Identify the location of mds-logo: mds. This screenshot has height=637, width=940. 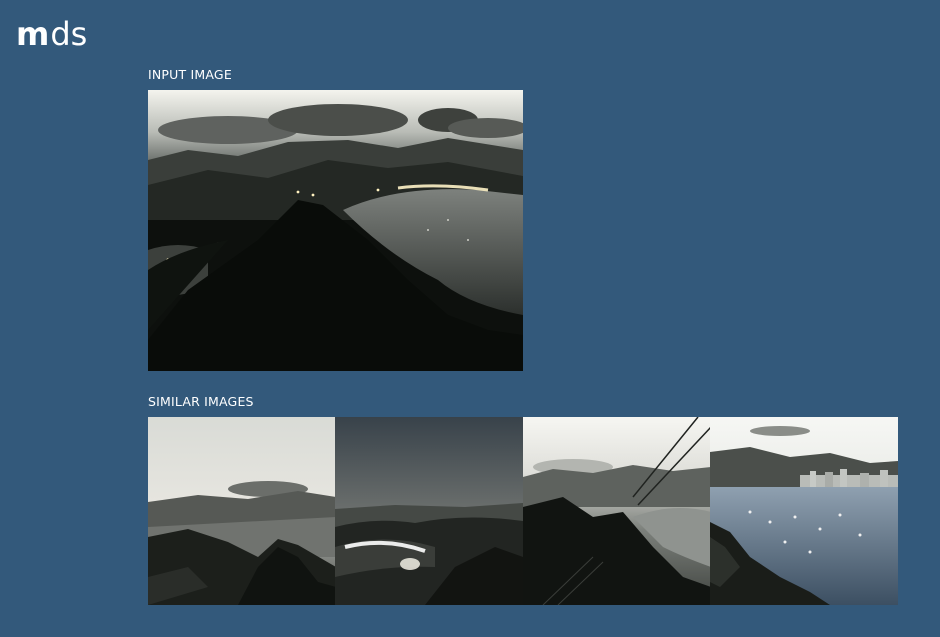
(51, 34).